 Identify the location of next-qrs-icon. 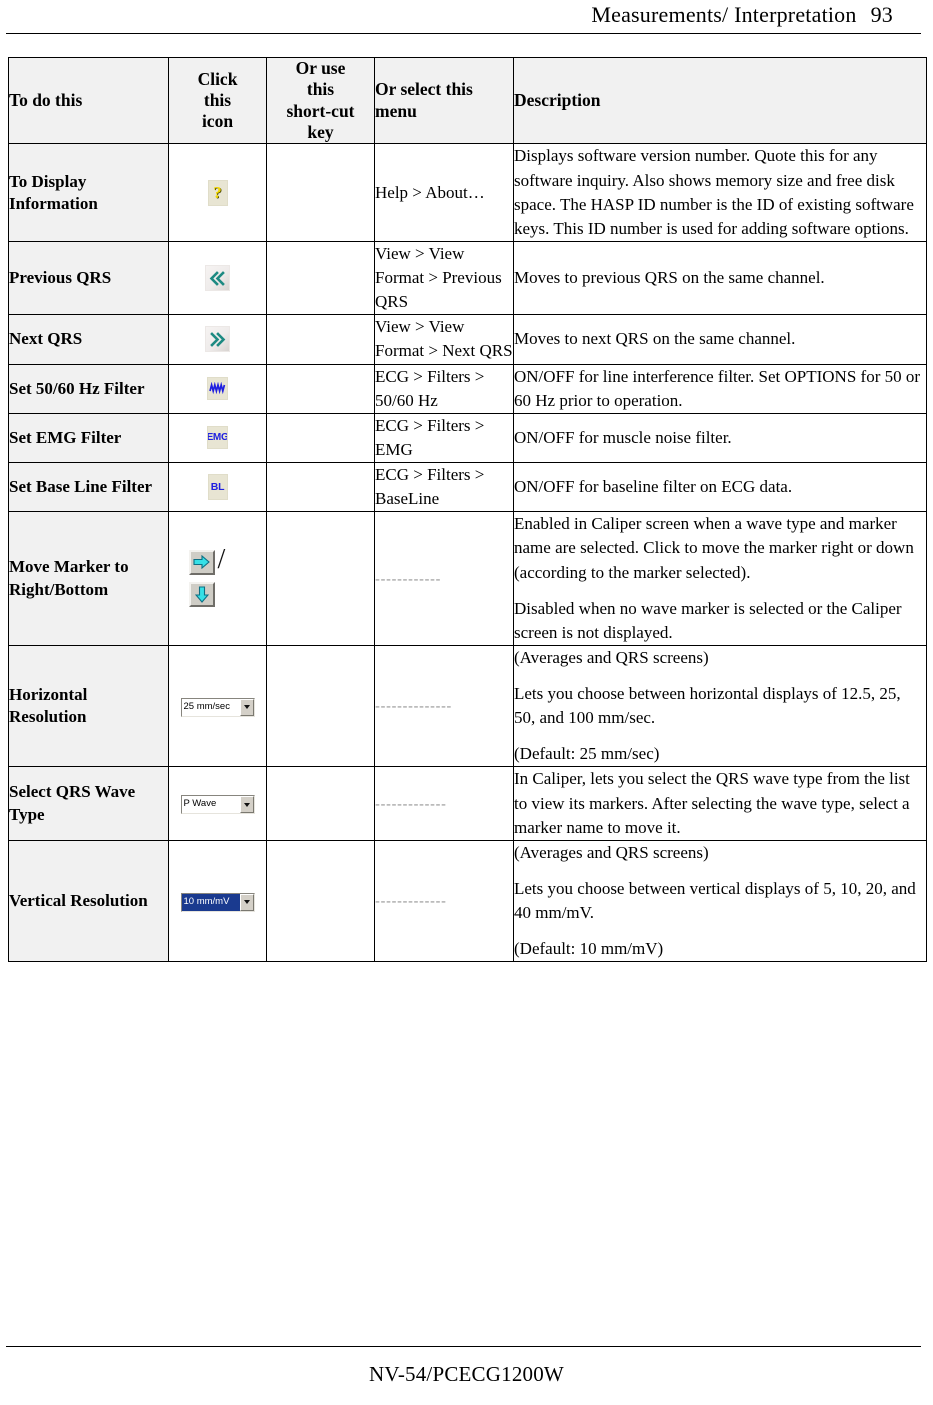
(217, 339).